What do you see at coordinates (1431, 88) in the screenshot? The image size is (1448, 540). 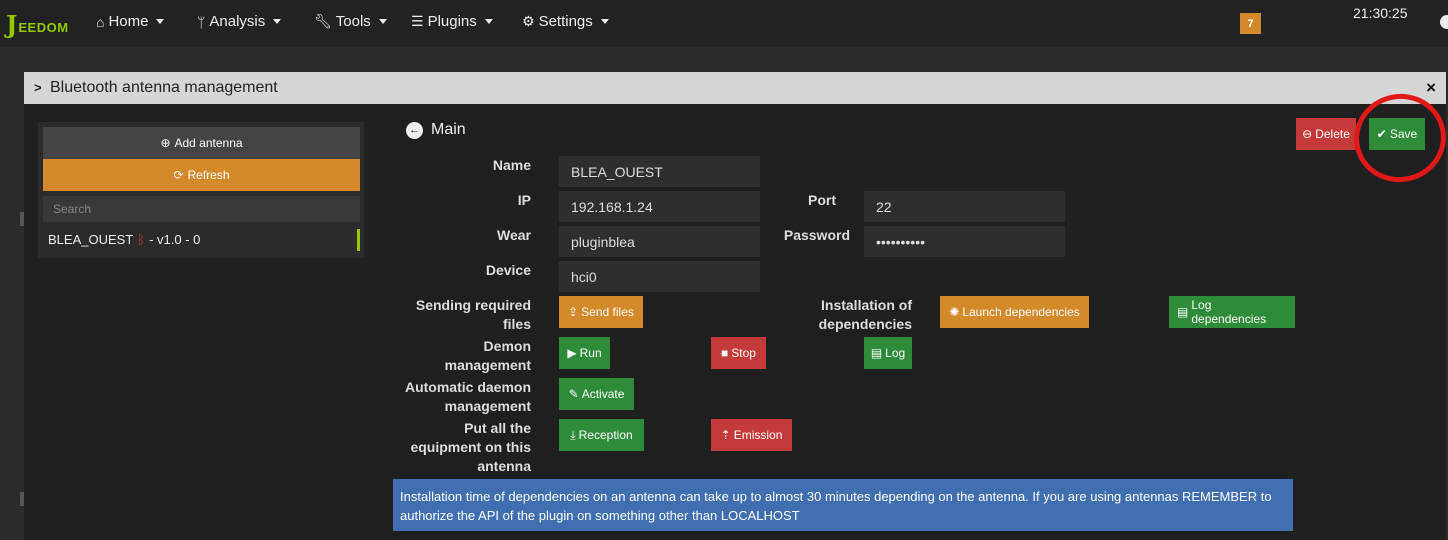 I see `close-icon: ×` at bounding box center [1431, 88].